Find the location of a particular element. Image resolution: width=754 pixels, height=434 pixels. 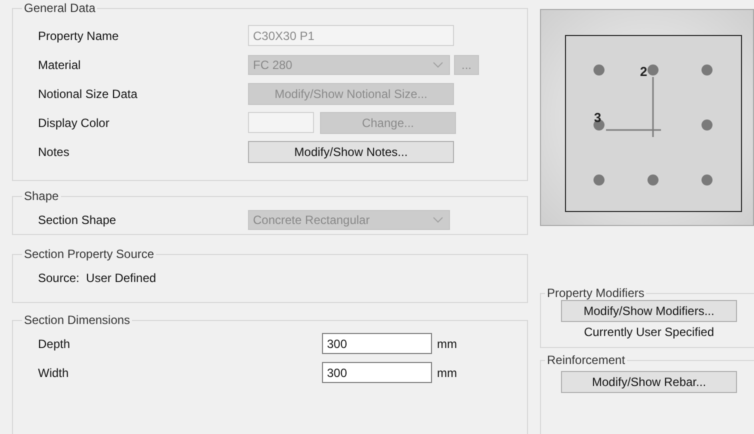

group-title: Section Property Source is located at coordinates (89, 254).